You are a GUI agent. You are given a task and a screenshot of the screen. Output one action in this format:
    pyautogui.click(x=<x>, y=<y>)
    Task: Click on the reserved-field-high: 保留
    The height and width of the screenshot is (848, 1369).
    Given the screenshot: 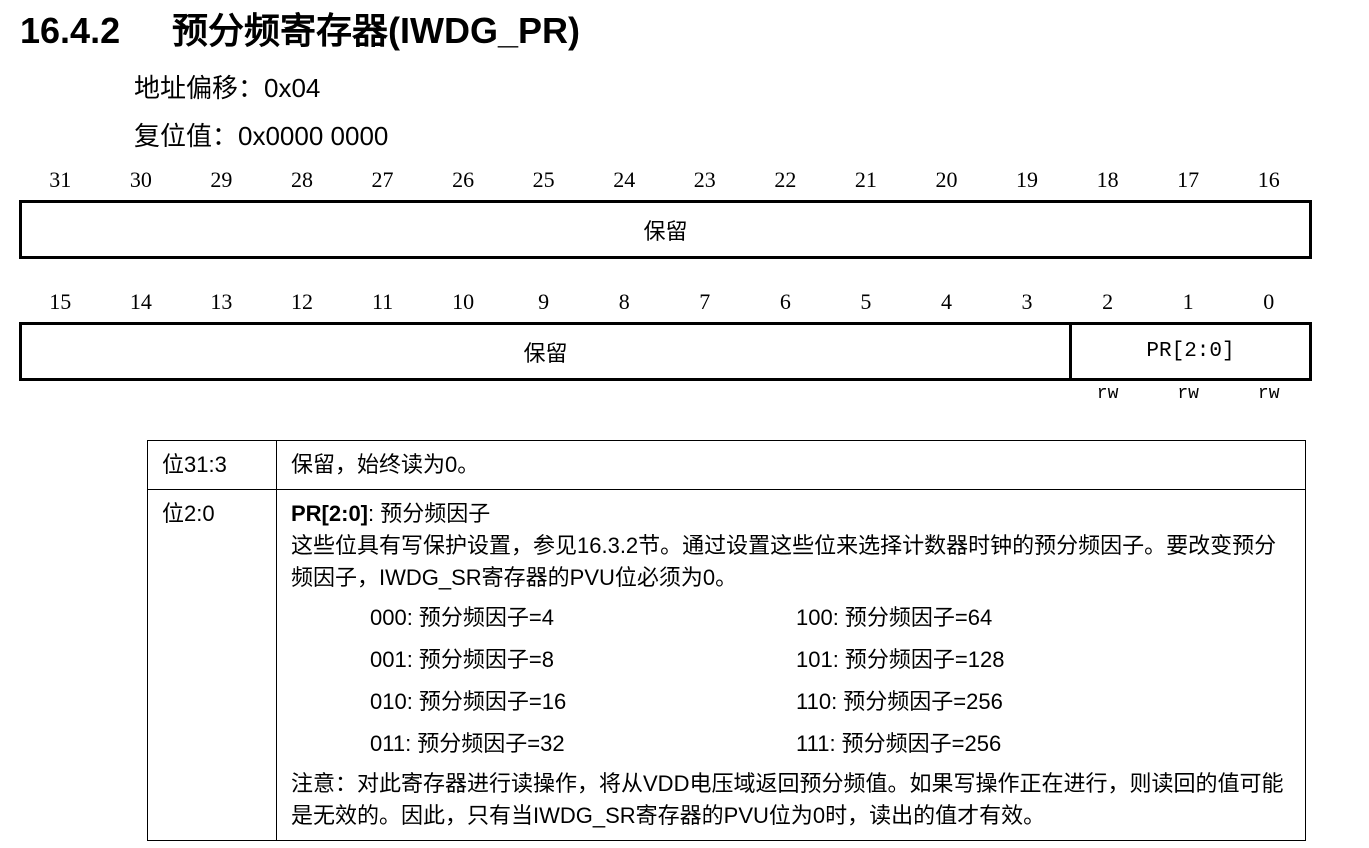 What is the action you would take?
    pyautogui.click(x=665, y=231)
    